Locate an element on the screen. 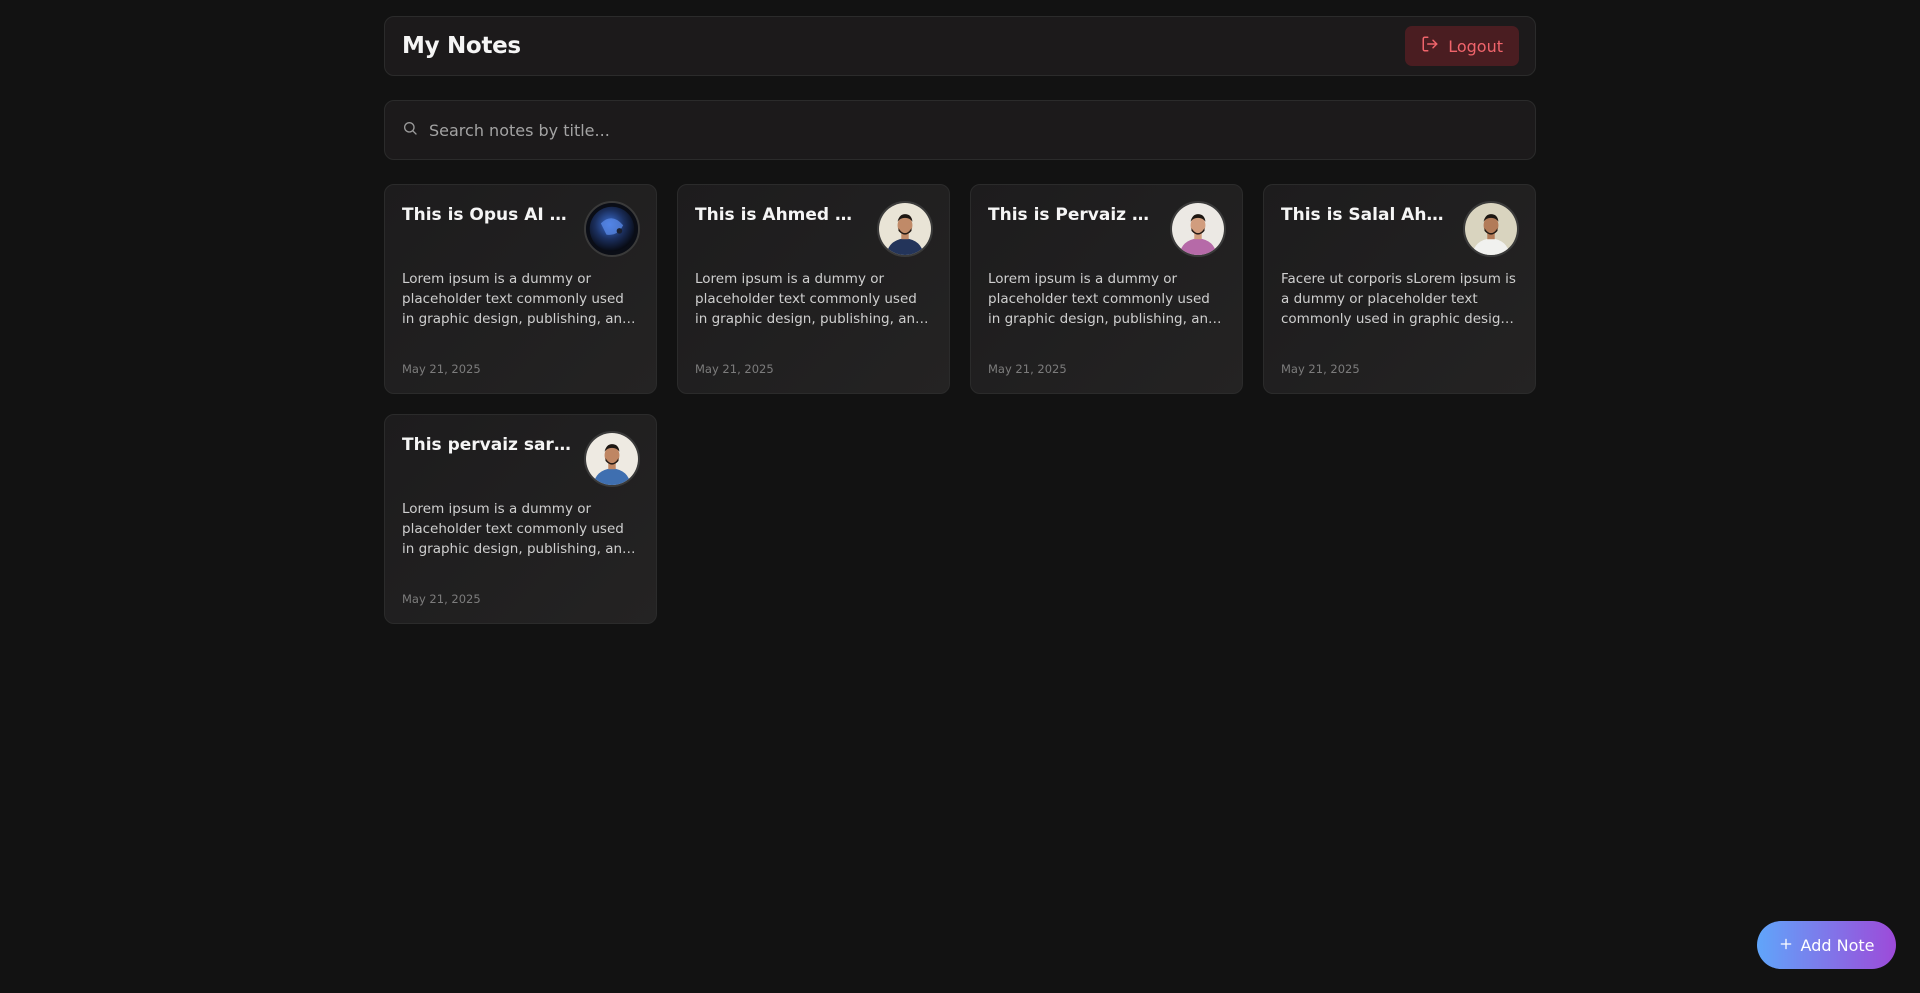  app-header: My Notes Logout is located at coordinates (960, 46).